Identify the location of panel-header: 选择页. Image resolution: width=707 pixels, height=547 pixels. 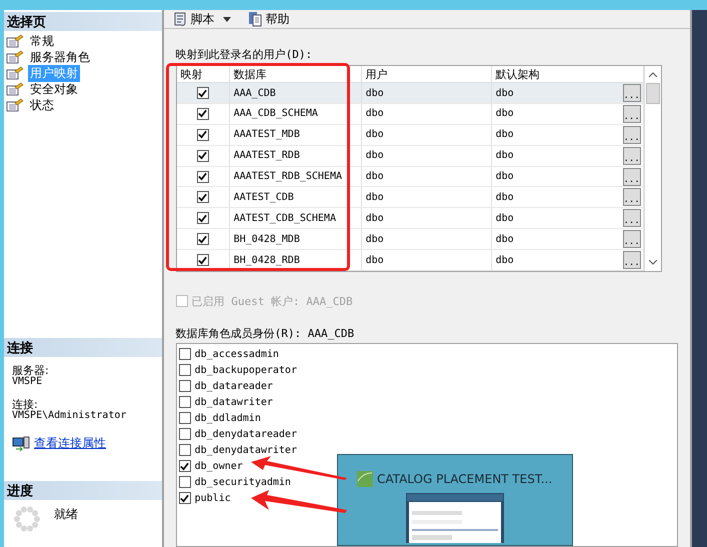
(83, 21).